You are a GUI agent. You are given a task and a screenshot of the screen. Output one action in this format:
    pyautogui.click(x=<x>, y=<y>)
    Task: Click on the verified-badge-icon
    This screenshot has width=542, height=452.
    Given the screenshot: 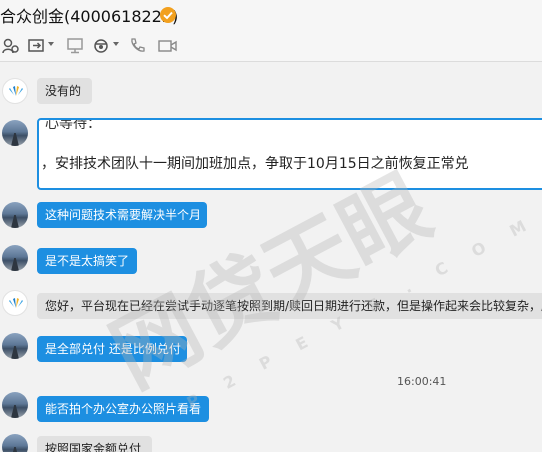 What is the action you would take?
    pyautogui.click(x=168, y=15)
    